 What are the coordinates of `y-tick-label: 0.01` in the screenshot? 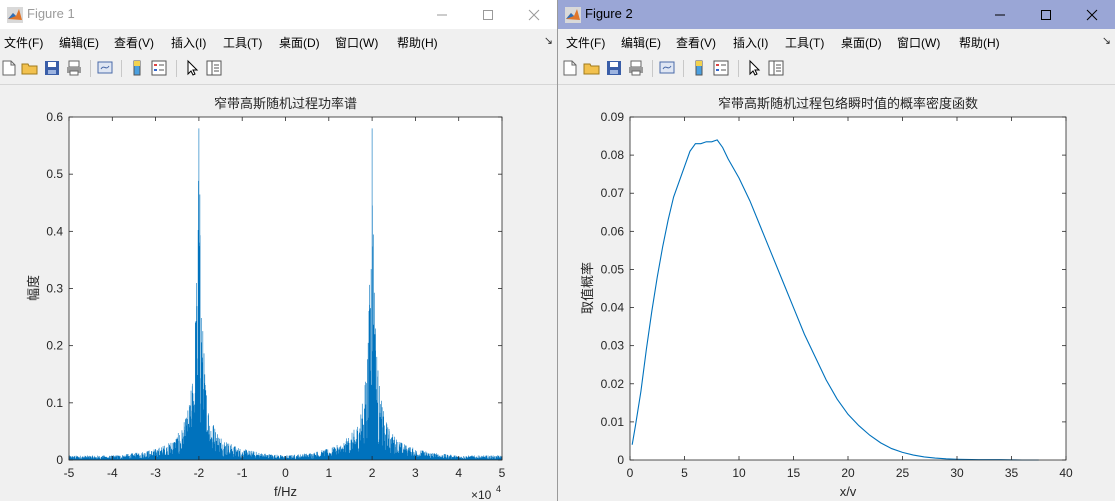 It's located at (613, 422).